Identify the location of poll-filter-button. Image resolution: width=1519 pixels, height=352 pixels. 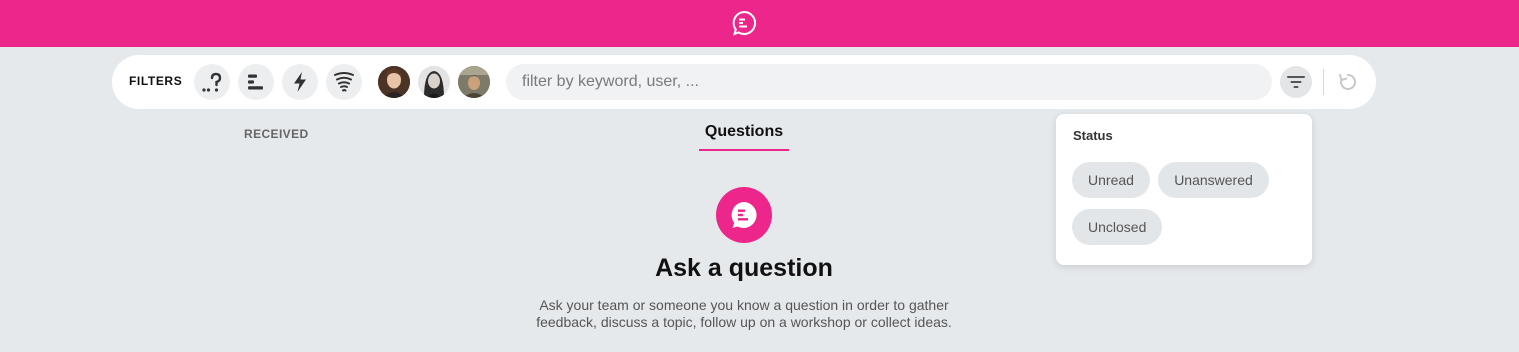
(256, 82).